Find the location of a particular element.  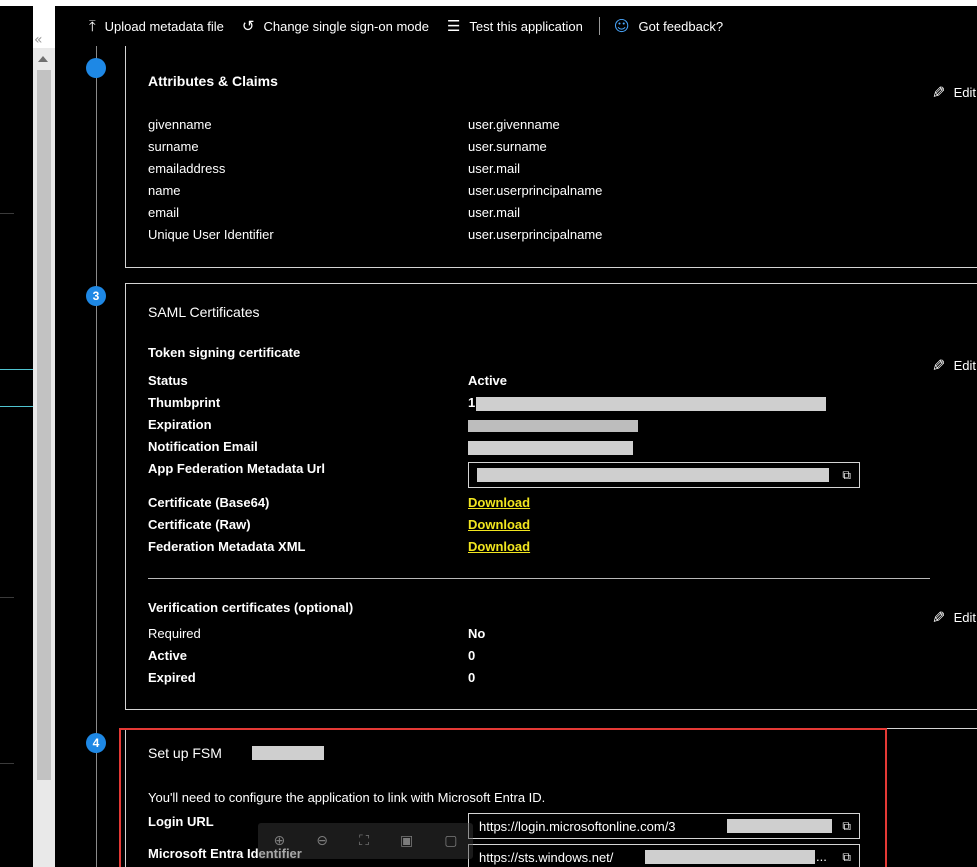

required-row: Required No is located at coordinates (558, 637).